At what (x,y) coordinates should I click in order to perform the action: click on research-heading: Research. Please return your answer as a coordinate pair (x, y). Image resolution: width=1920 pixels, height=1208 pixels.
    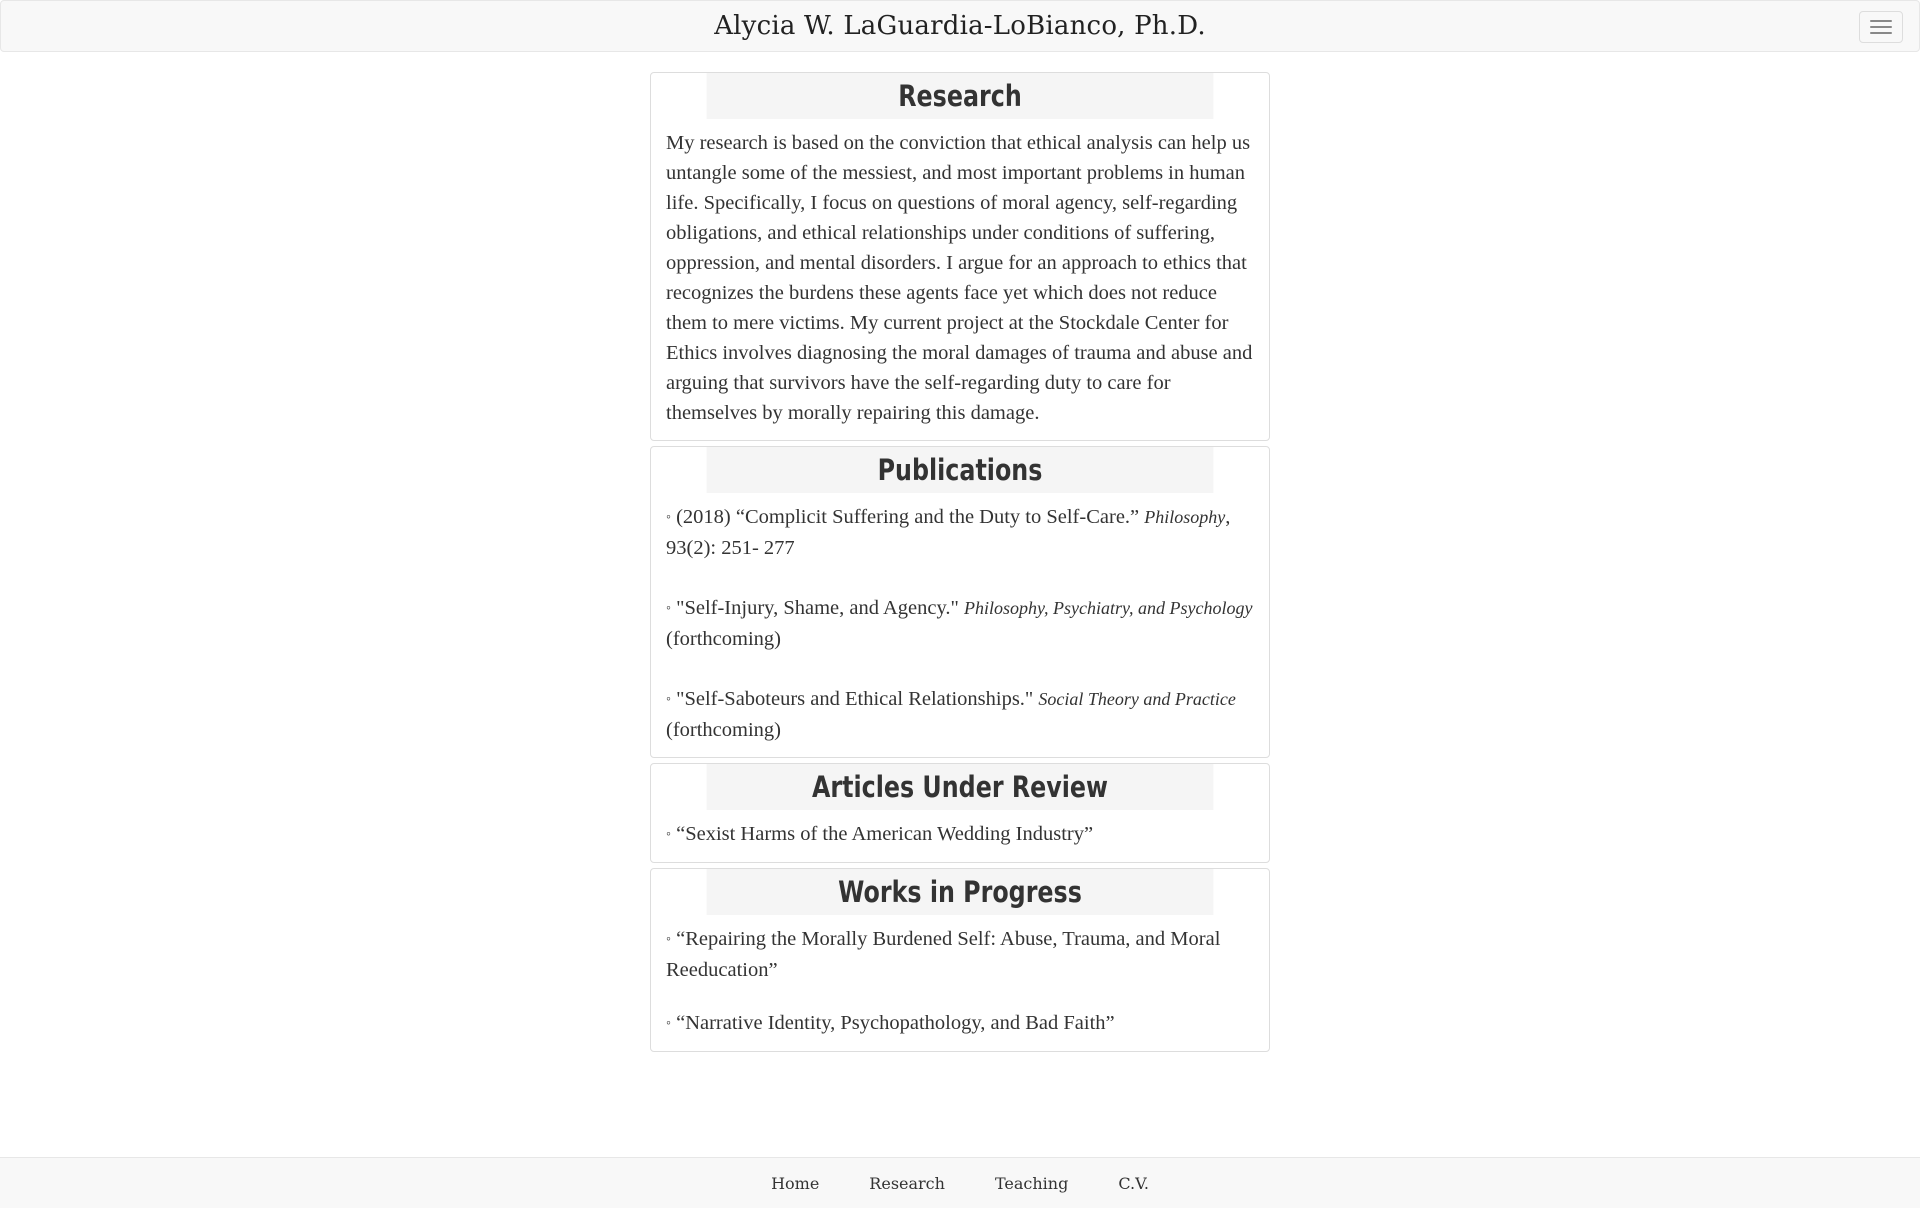
    Looking at the image, I should click on (960, 96).